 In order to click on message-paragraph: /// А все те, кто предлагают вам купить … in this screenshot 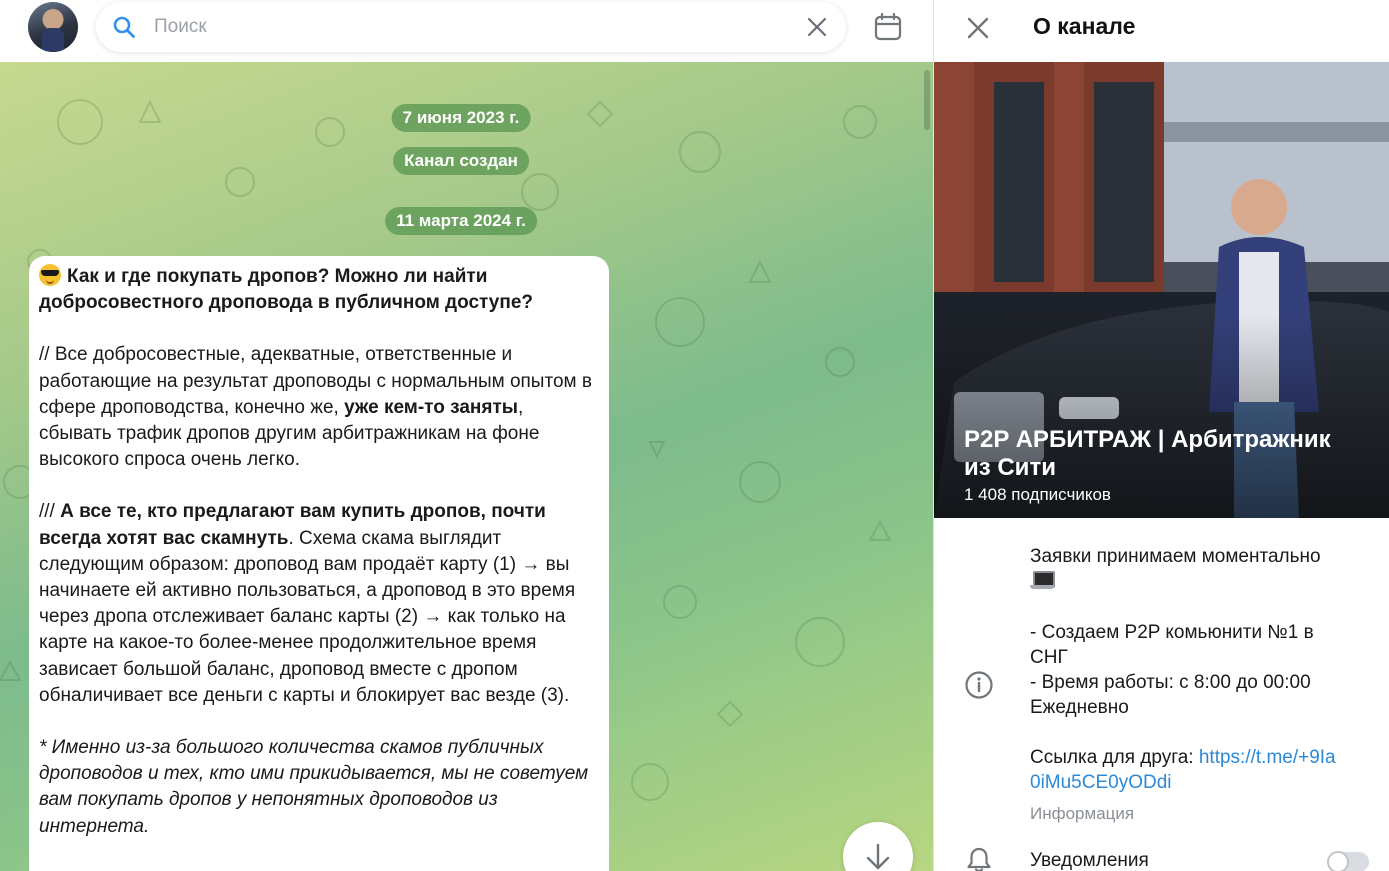, I will do `click(307, 603)`.